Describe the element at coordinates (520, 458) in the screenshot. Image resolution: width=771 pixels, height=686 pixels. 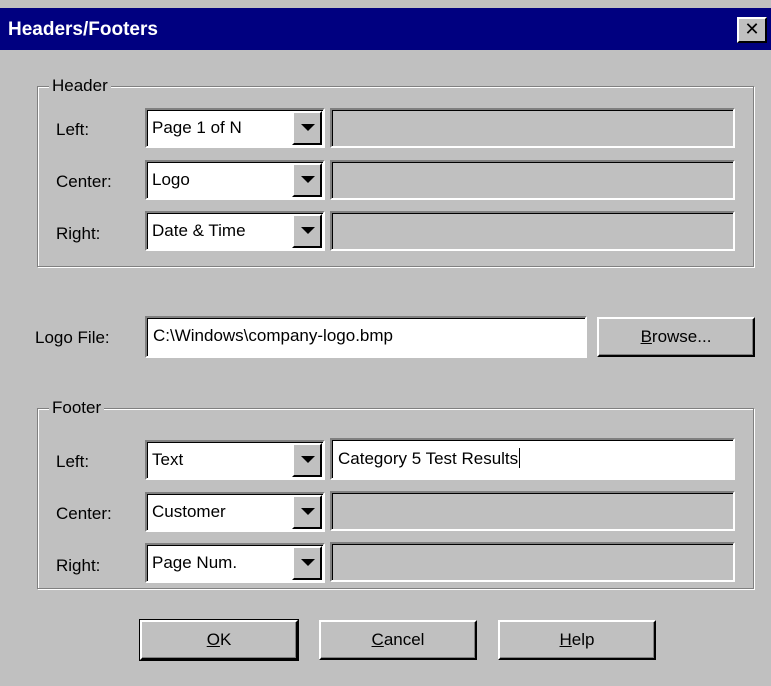
I see `text-caret` at that location.